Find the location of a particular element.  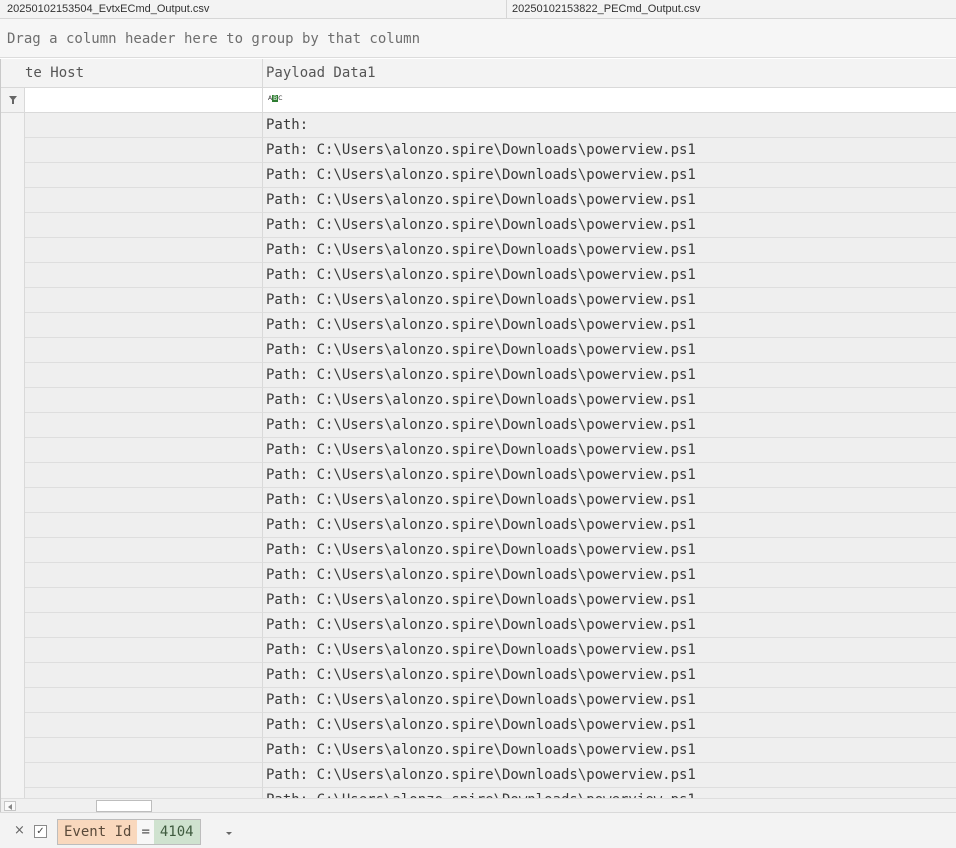

filter-dropdown-chevron-down-icon is located at coordinates (229, 833).